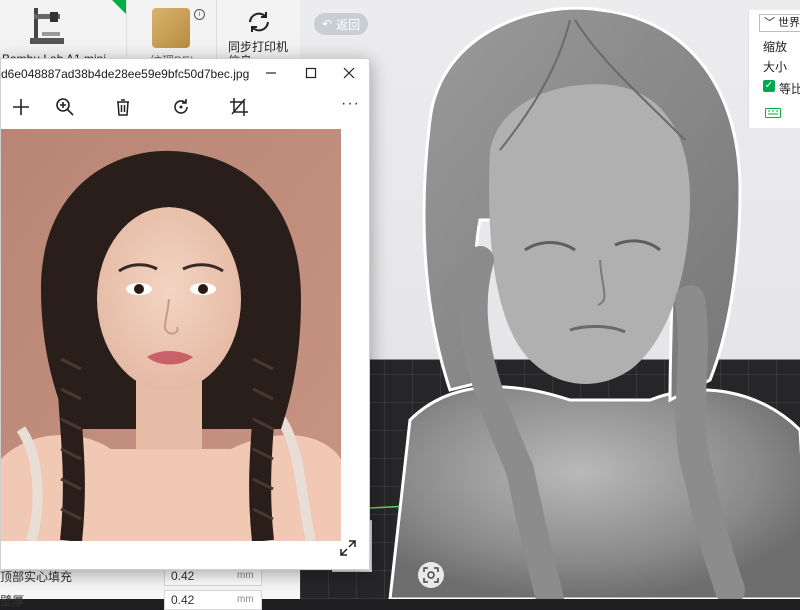 The image size is (800, 610). I want to click on image-filename: d6e048887ad38b4de28ee59e9bfc50d7bec.jpg, so click(125, 74).